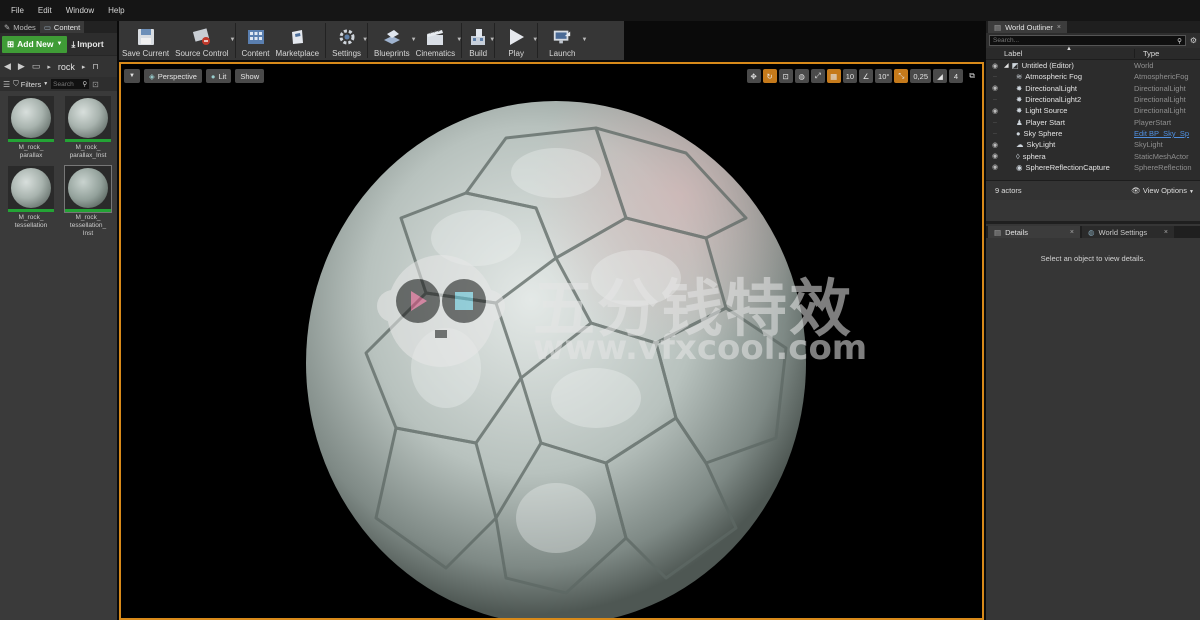  What do you see at coordinates (480, 40) in the screenshot?
I see `build-button: Build ▼` at bounding box center [480, 40].